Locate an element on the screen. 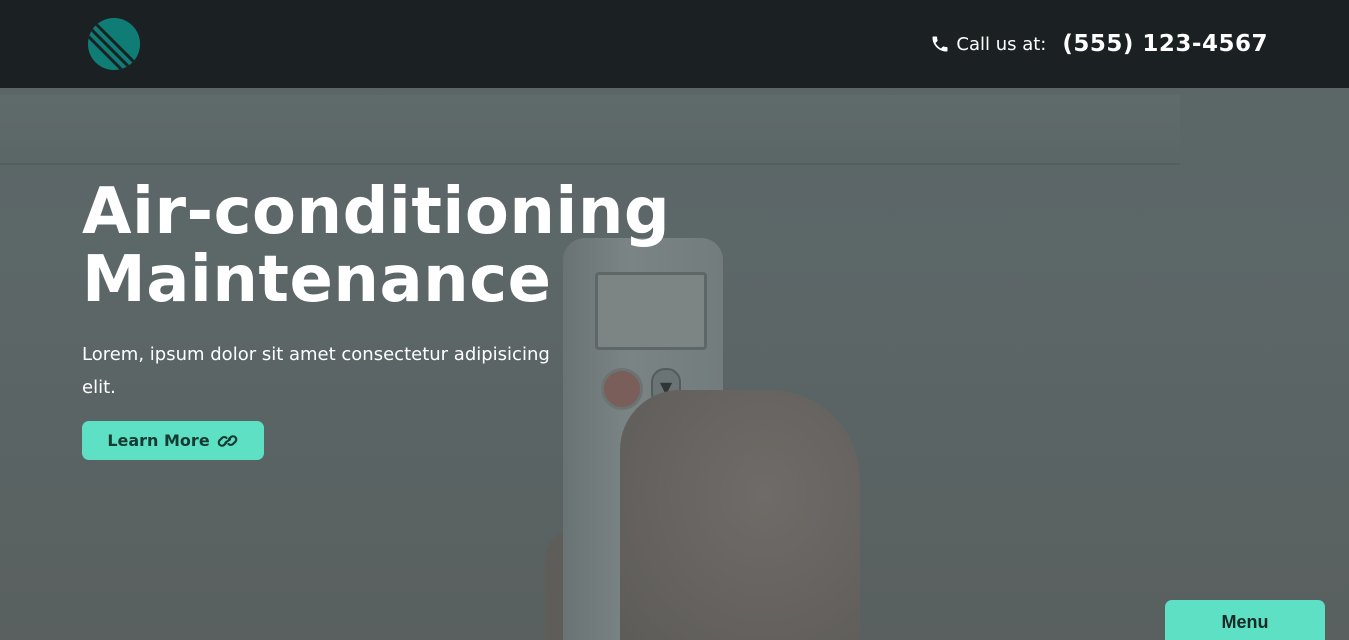  top-bar: Call us at: (555) 123-4567 is located at coordinates (674, 44).